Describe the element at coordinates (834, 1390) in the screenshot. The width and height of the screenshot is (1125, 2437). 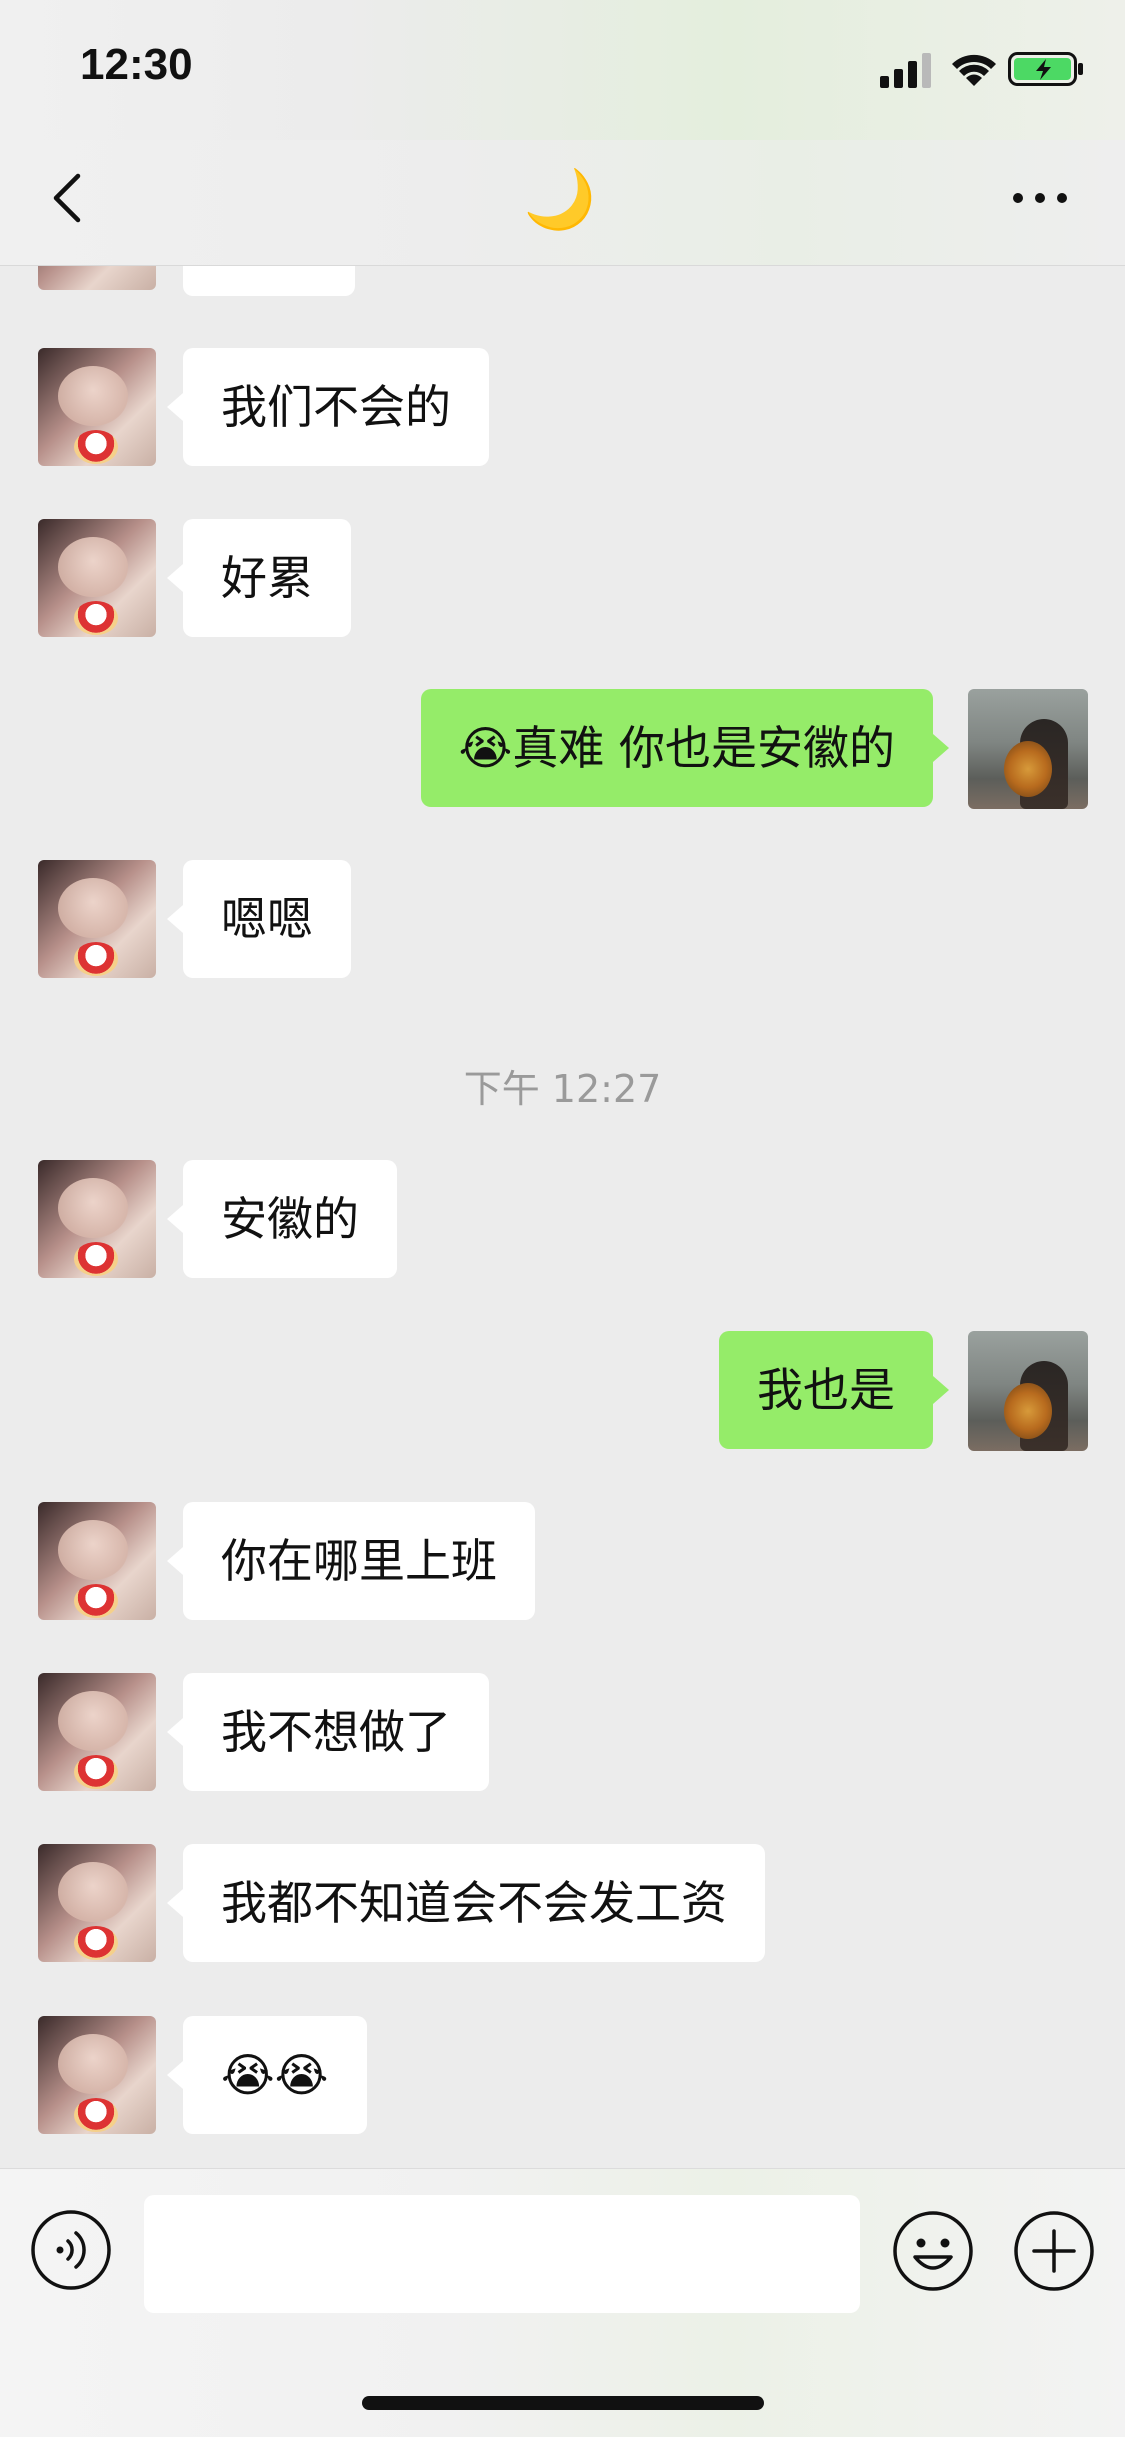
I see `message-bubble-outgoing: 我也是` at that location.